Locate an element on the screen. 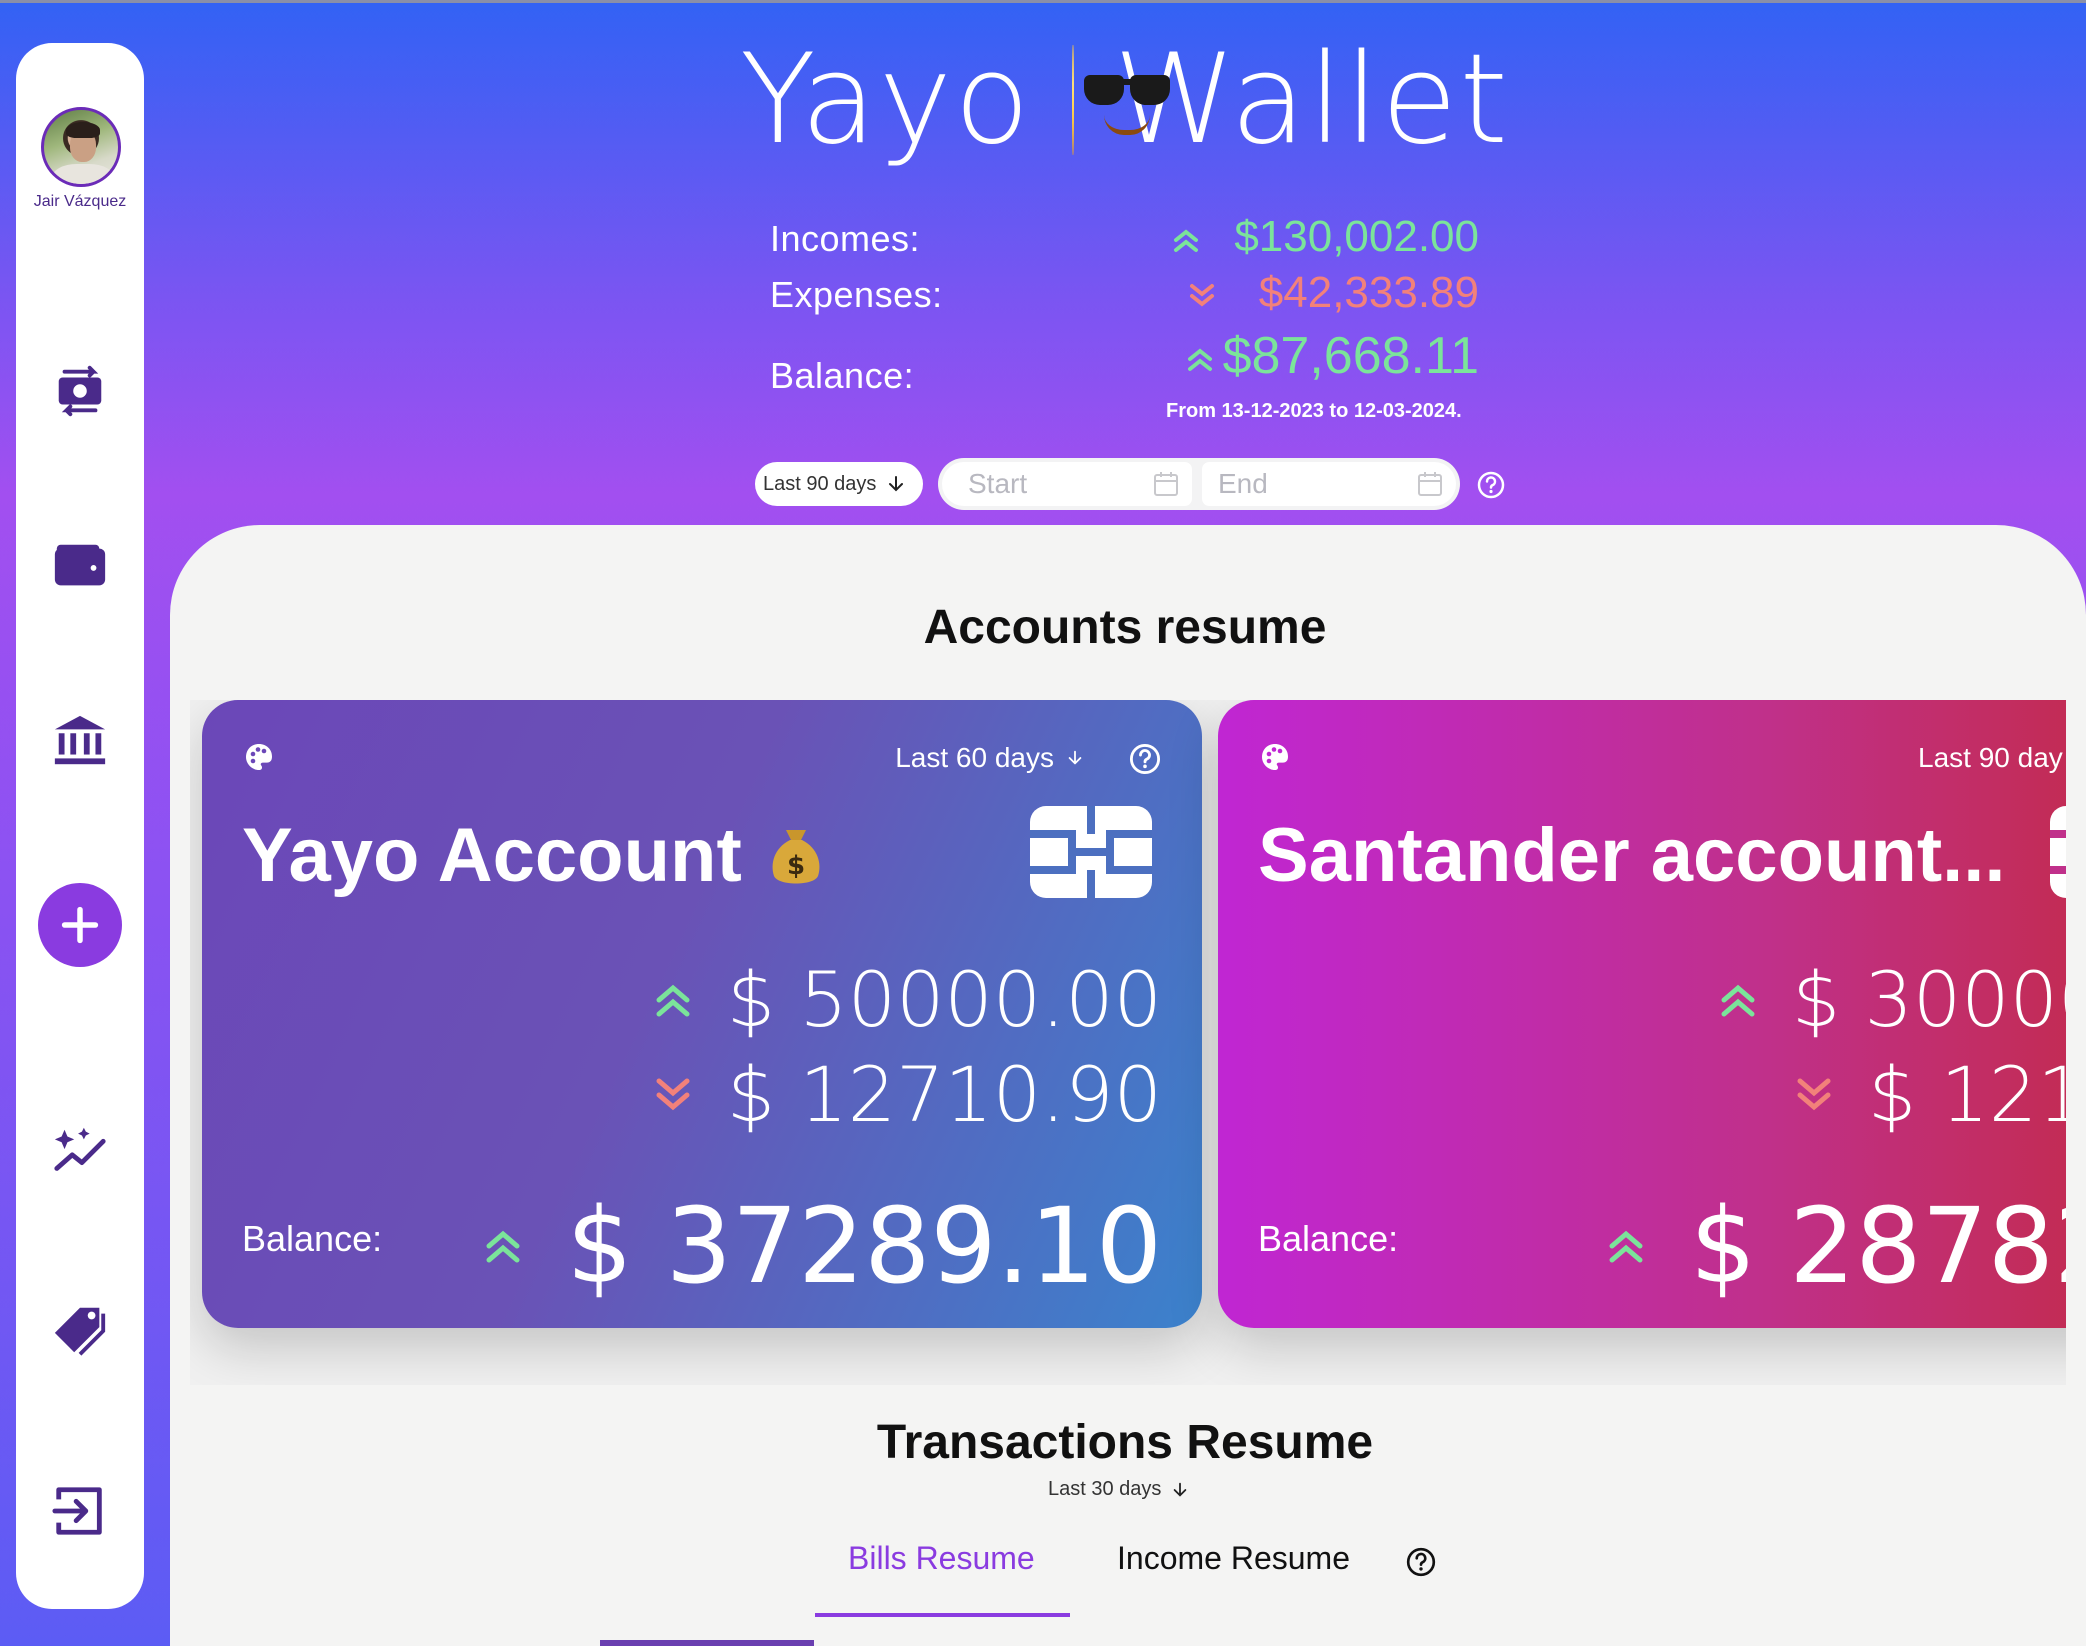 This screenshot has width=2086, height=1646. incomes-value: $130,002.00 is located at coordinates (1356, 236).